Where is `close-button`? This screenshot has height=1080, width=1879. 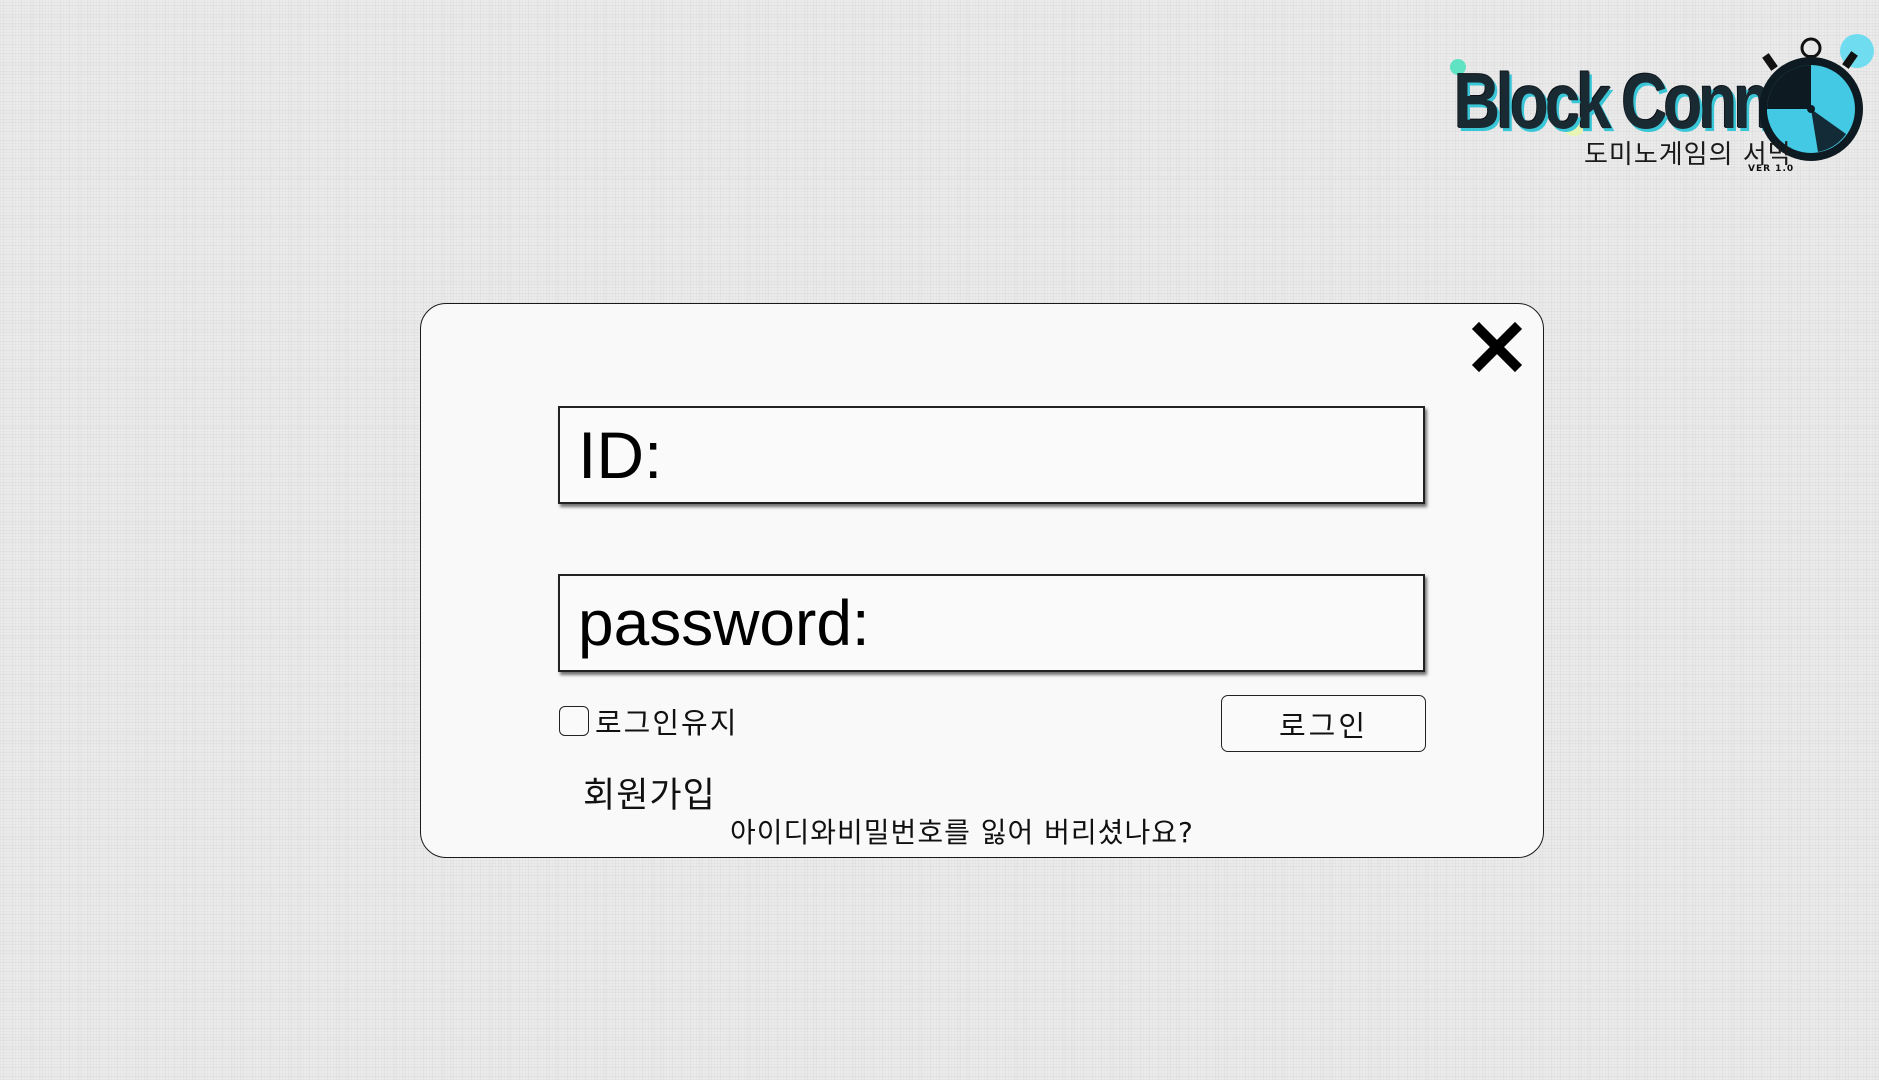
close-button is located at coordinates (1497, 347).